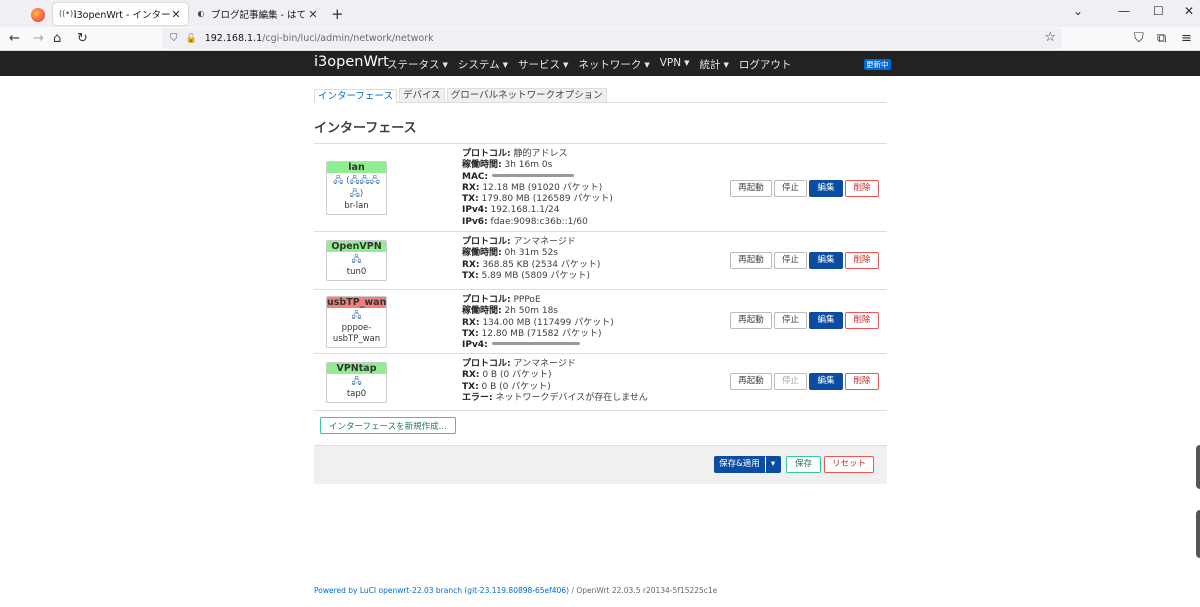 The image size is (1200, 607). I want to click on detail-value: fdae:9098:c36b::1/60, so click(537, 221).